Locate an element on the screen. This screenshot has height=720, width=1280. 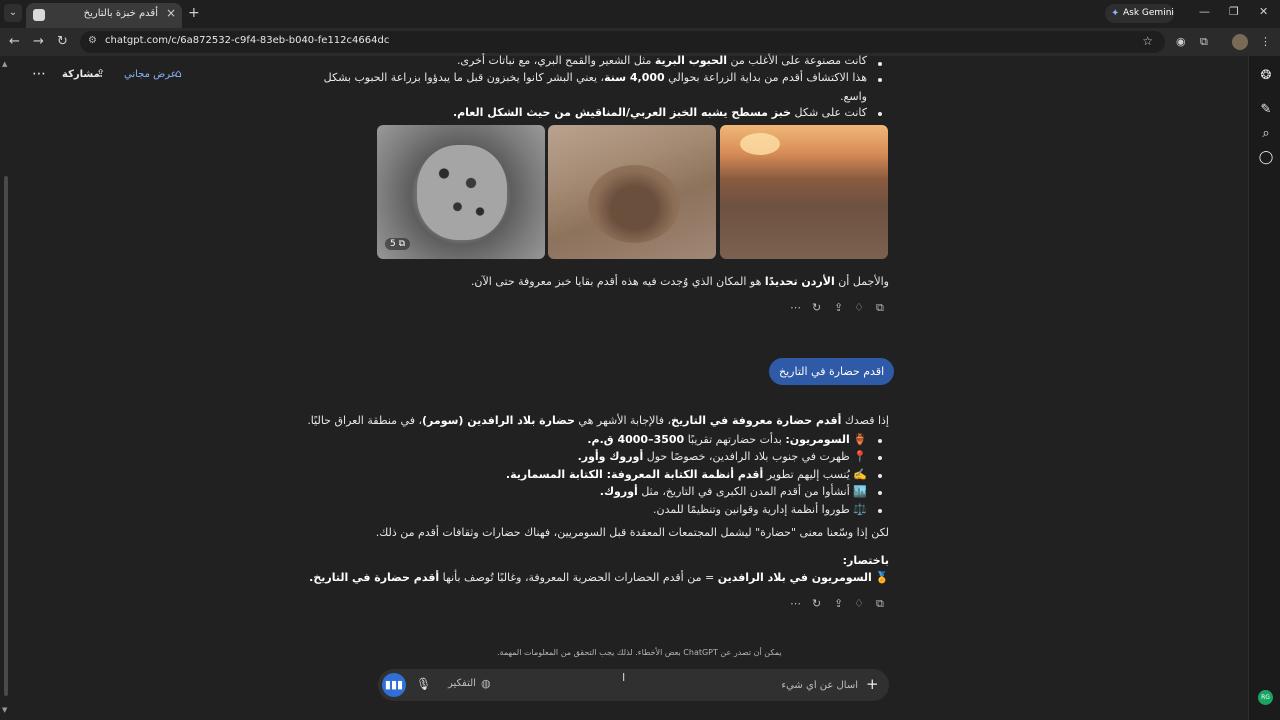
gemini-spark-icon: ✦ is located at coordinates (1115, 13).